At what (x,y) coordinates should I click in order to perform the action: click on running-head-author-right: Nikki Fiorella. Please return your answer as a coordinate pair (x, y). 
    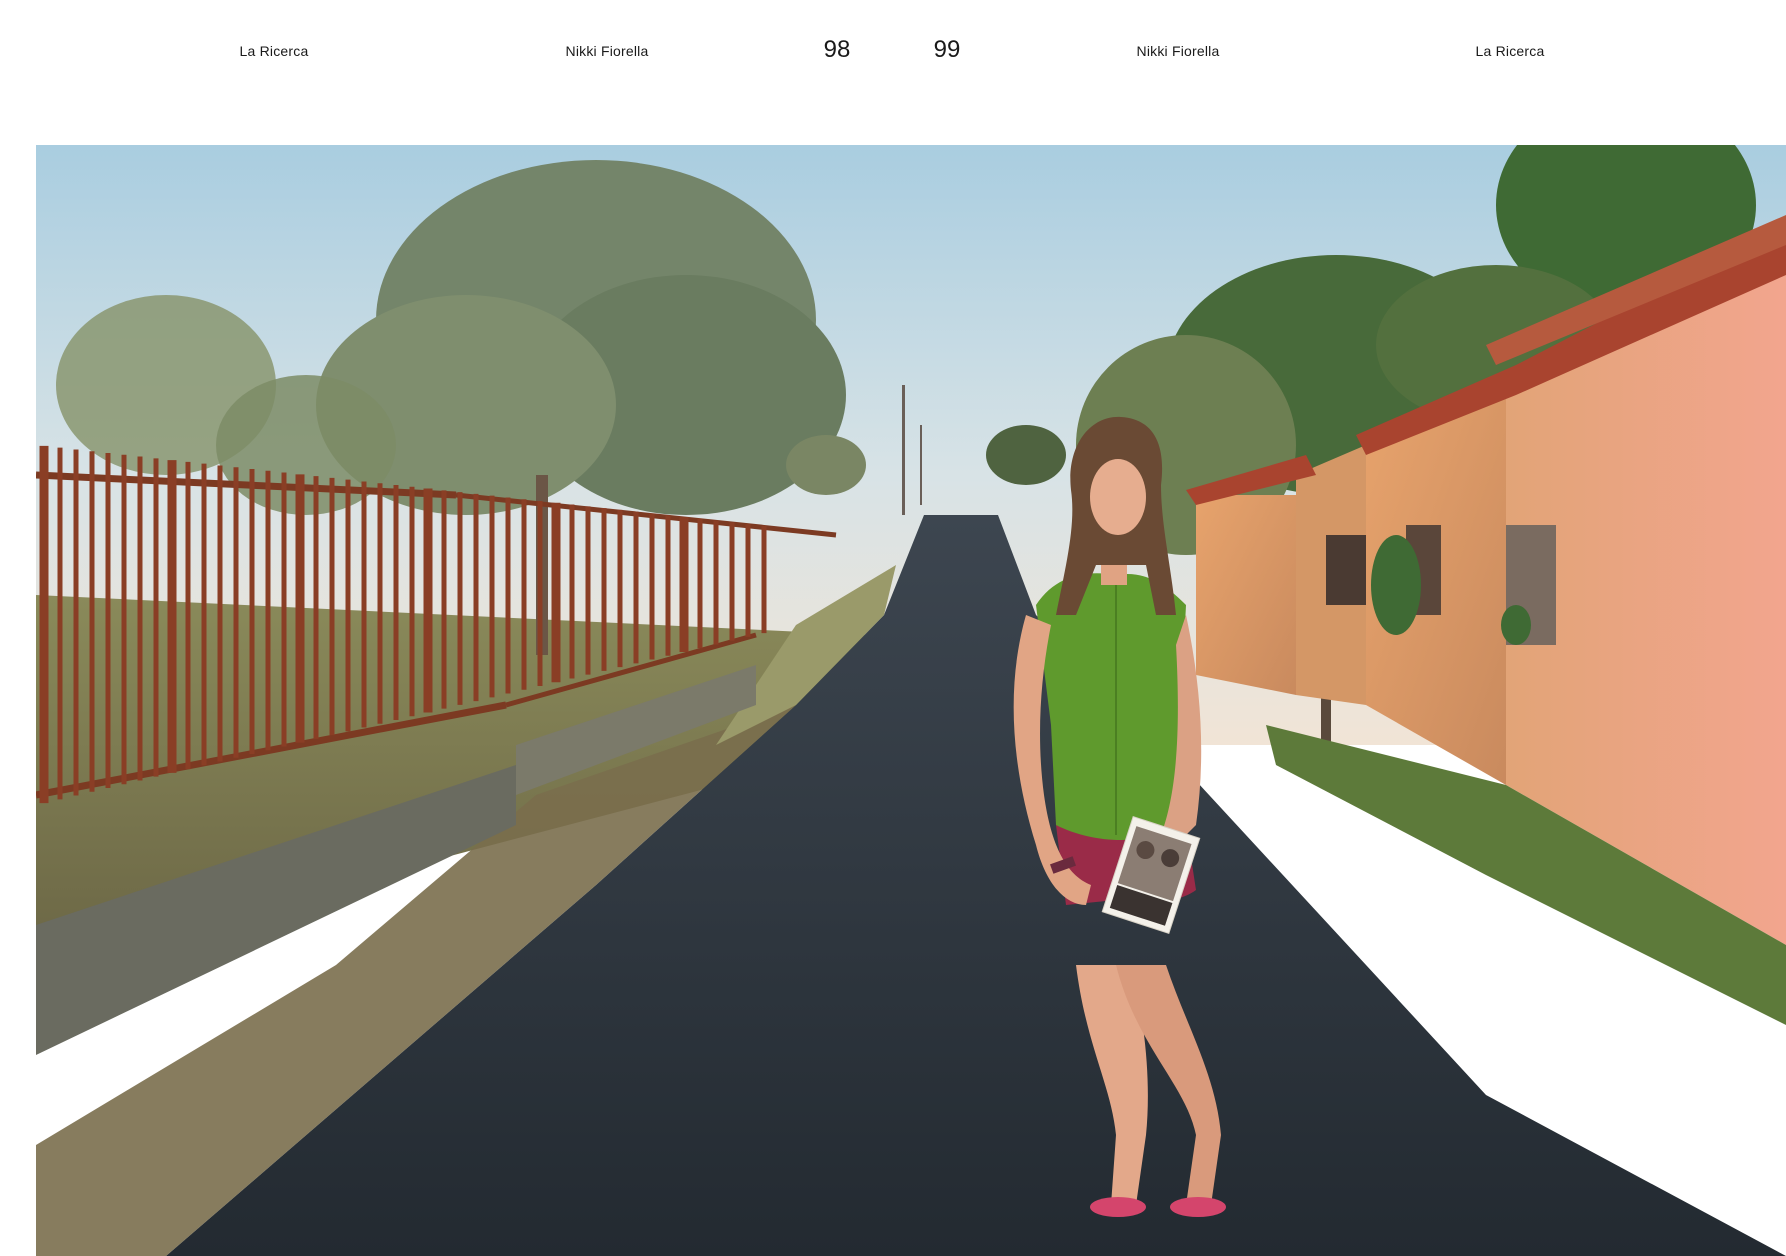
    Looking at the image, I should click on (1178, 51).